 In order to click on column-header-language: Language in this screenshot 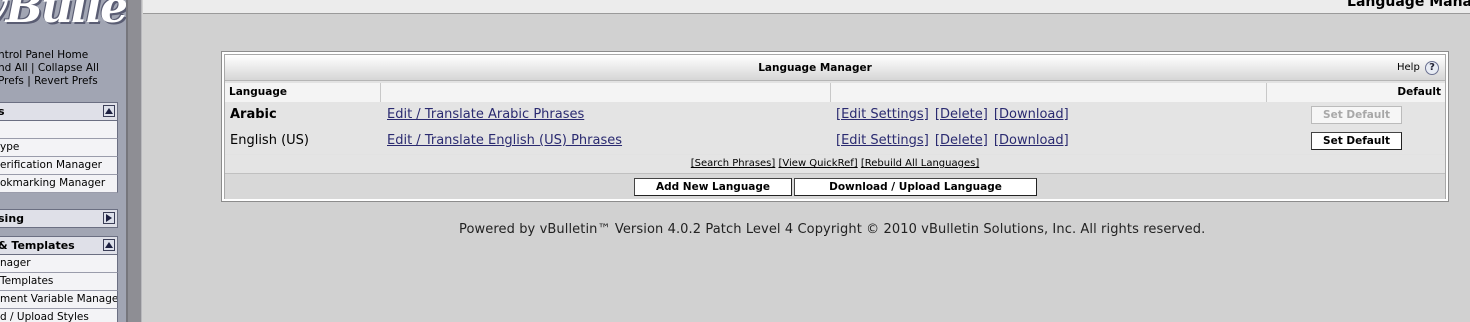, I will do `click(303, 92)`.